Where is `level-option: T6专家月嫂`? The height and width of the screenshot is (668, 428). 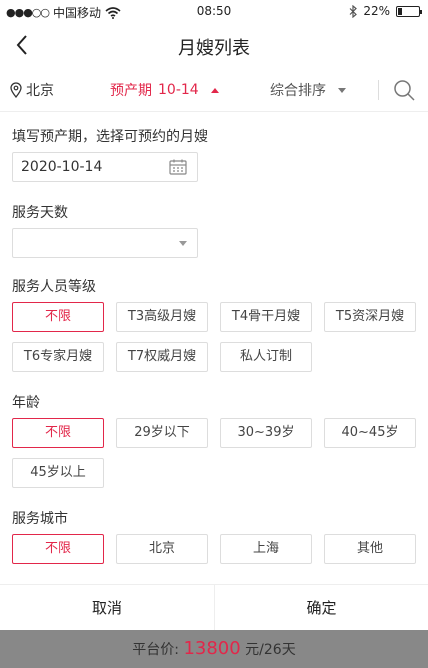 level-option: T6专家月嫂 is located at coordinates (58, 357).